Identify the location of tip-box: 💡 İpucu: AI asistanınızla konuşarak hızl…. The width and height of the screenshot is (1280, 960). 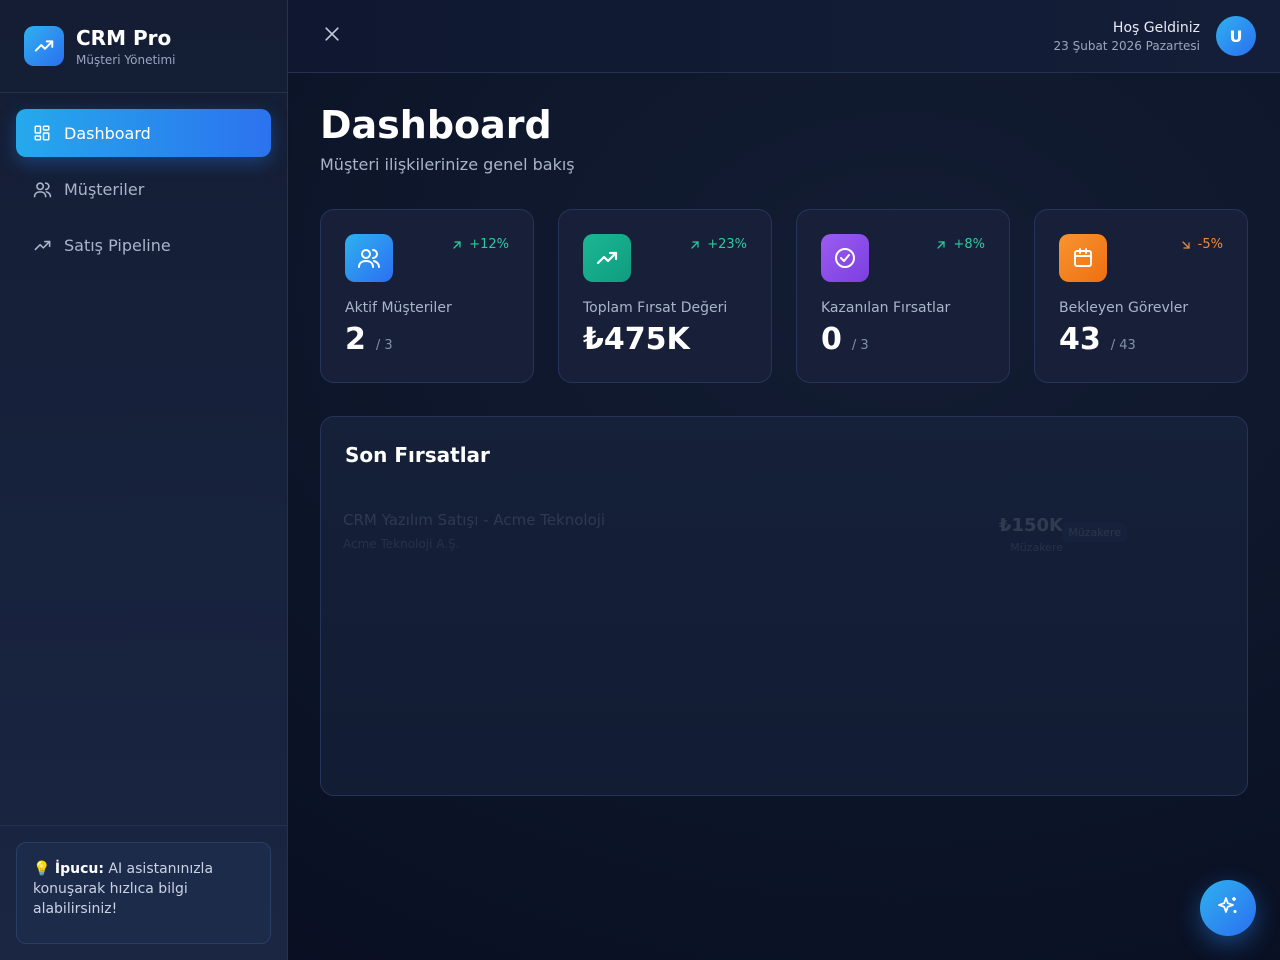
(143, 893).